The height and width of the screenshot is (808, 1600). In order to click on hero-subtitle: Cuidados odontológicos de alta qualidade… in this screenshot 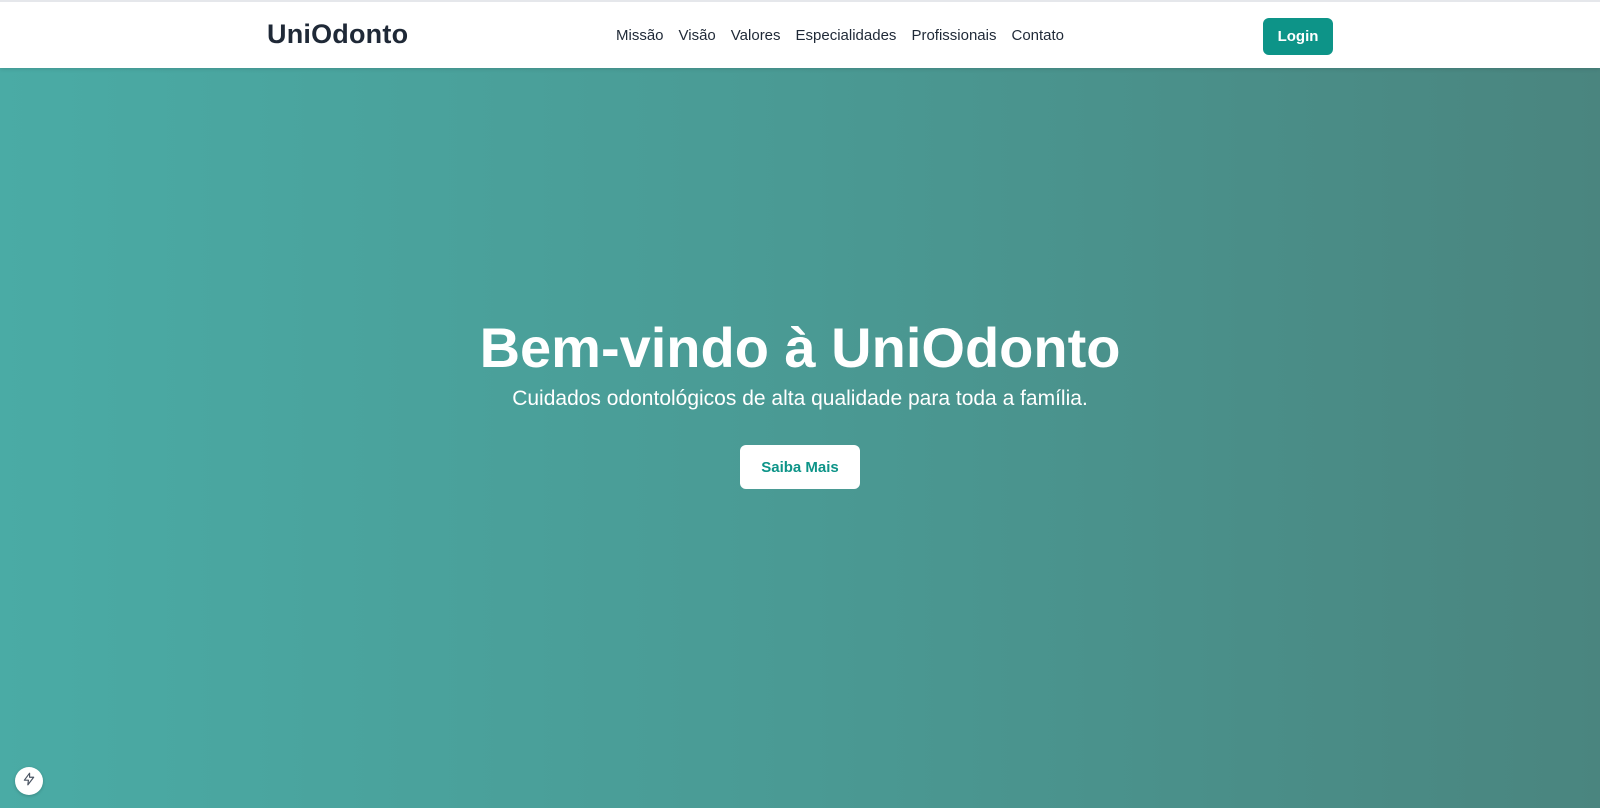, I will do `click(800, 398)`.